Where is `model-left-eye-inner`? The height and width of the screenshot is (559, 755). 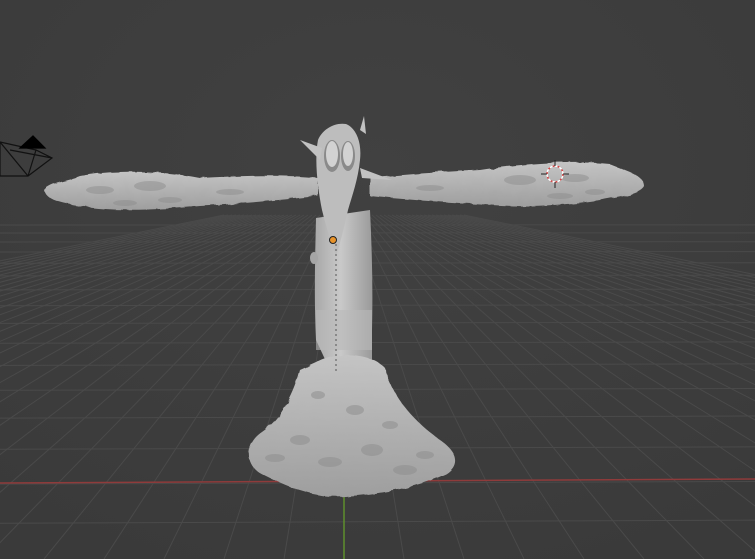 model-left-eye-inner is located at coordinates (332, 154).